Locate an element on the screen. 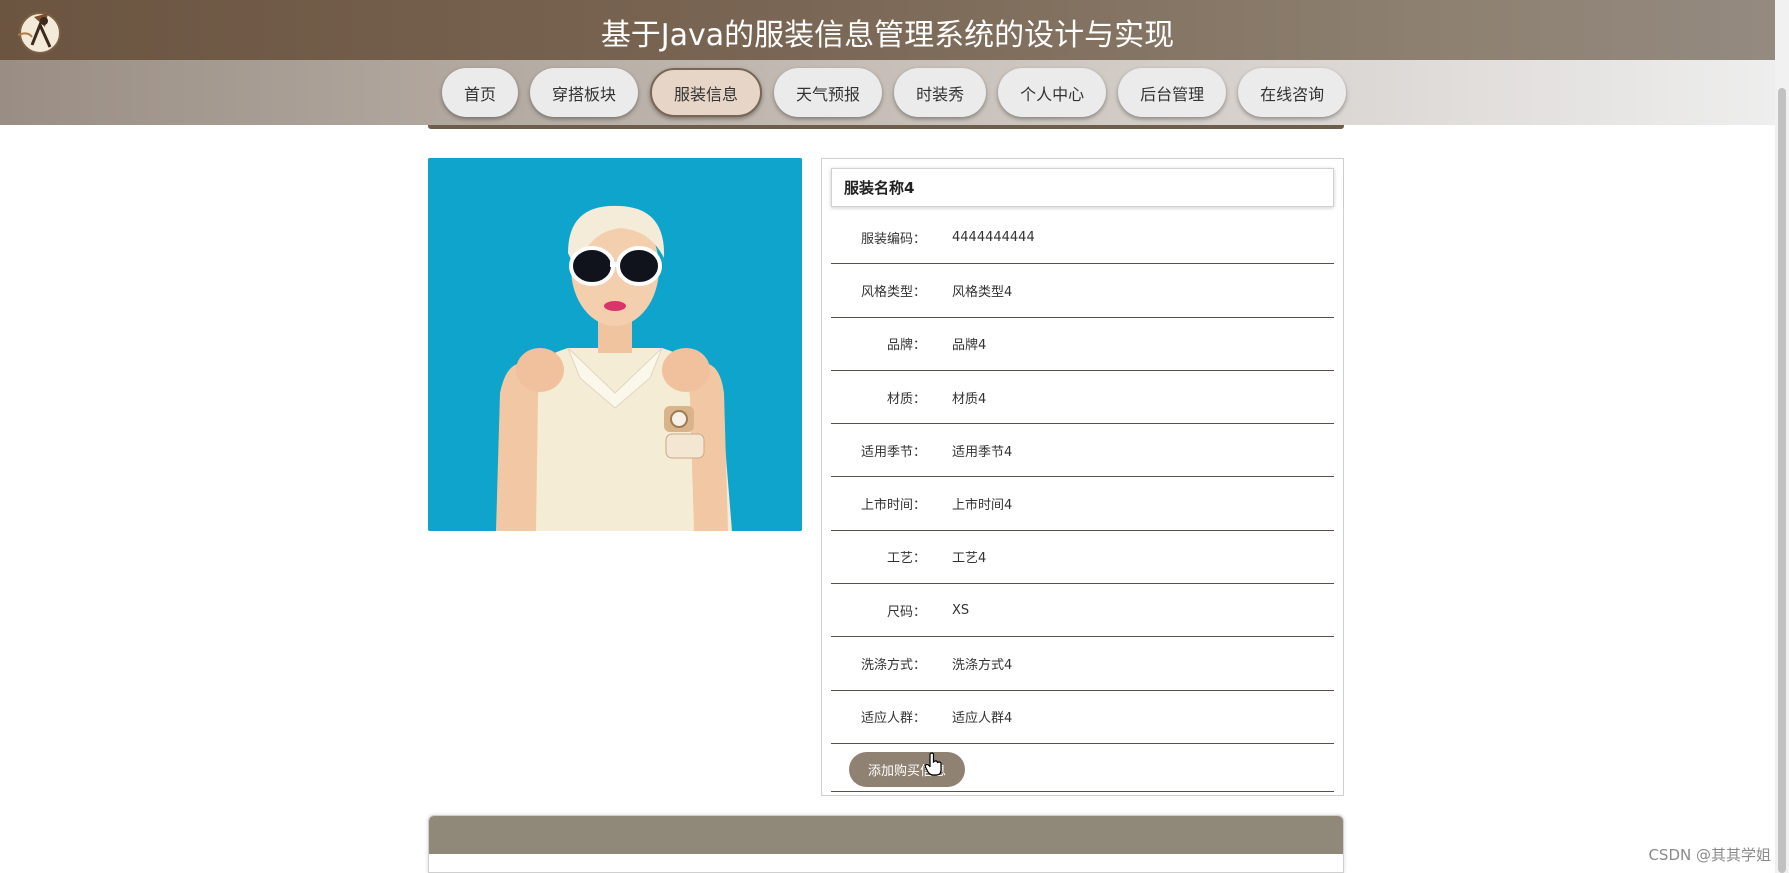  field-label-release-date: 上市时间： is located at coordinates (893, 506).